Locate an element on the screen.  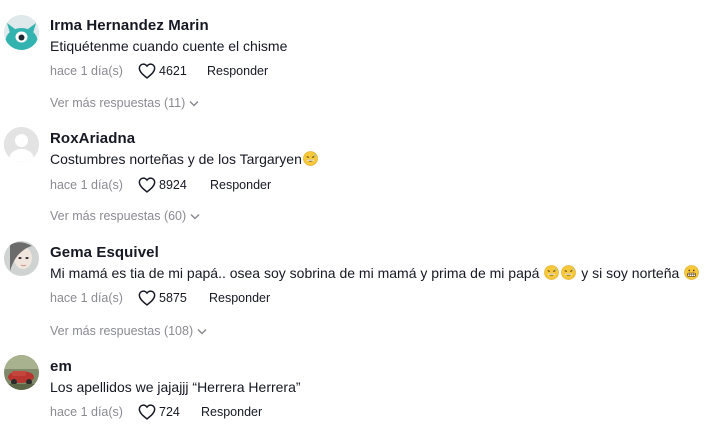
username: RoxAriadna is located at coordinates (92, 139).